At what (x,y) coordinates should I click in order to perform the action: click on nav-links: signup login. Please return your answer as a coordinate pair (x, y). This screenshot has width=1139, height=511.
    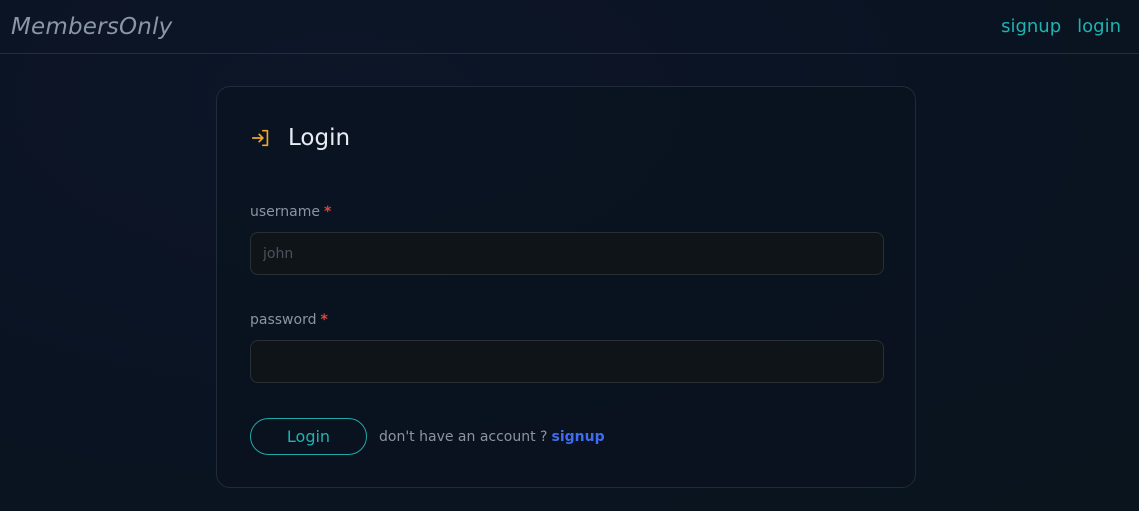
    Looking at the image, I should click on (1061, 26).